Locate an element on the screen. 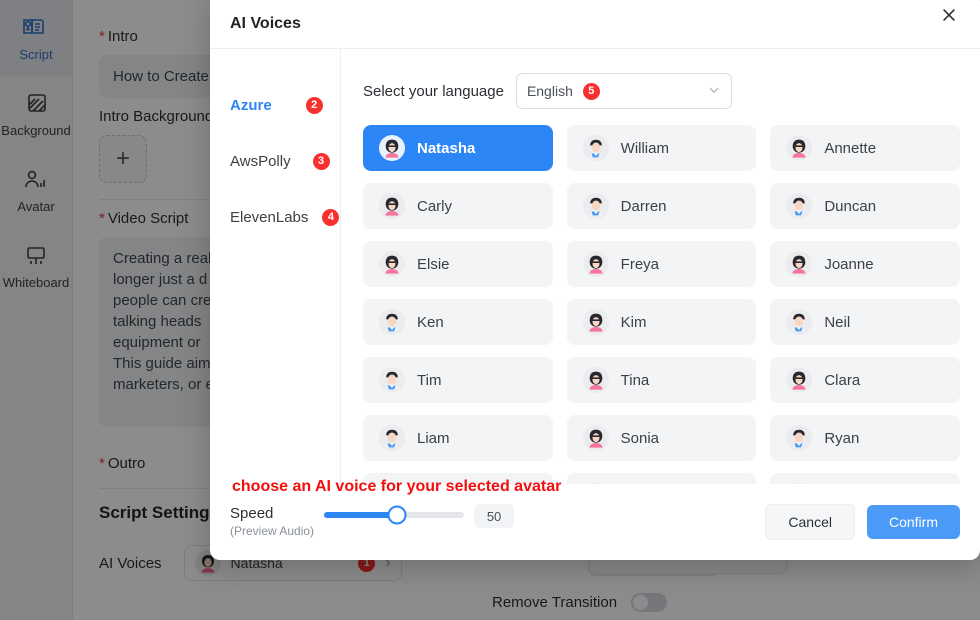 The height and width of the screenshot is (620, 980). language-select: English 5 is located at coordinates (623, 91).